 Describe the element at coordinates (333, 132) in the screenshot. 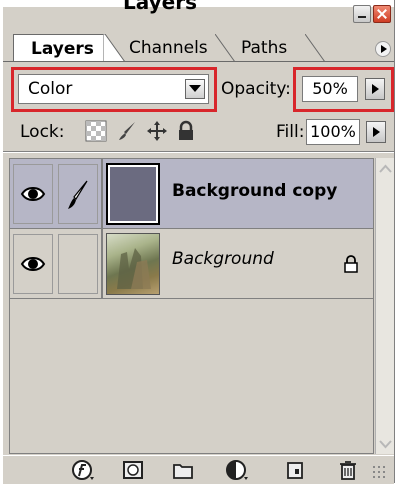

I see `fill-input: 100%` at that location.